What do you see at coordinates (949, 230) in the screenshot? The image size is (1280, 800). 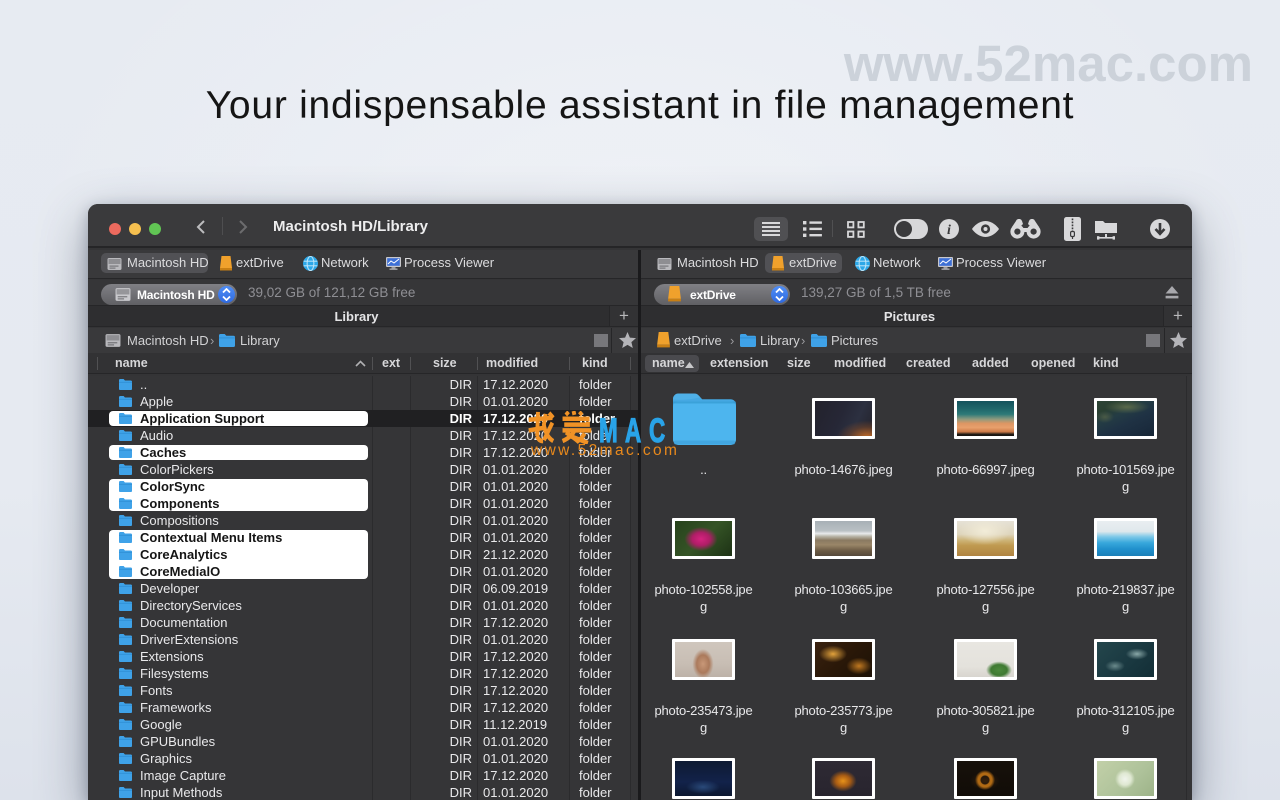 I see `svg-text: i` at bounding box center [949, 230].